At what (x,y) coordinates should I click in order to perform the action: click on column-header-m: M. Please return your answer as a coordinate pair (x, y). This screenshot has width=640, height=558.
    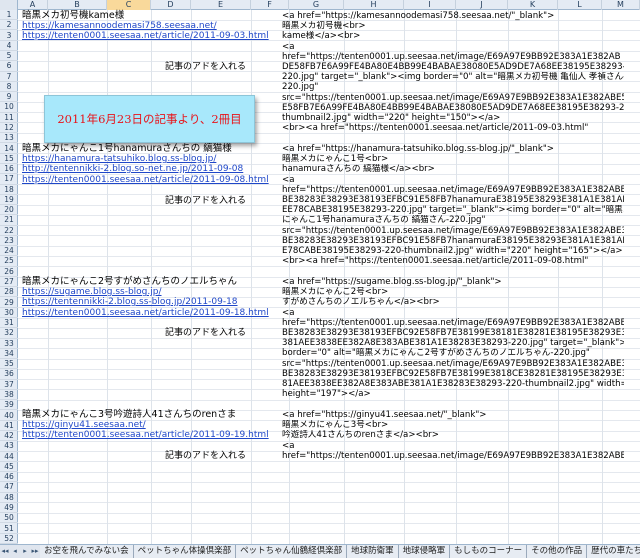
    Looking at the image, I should click on (621, 5).